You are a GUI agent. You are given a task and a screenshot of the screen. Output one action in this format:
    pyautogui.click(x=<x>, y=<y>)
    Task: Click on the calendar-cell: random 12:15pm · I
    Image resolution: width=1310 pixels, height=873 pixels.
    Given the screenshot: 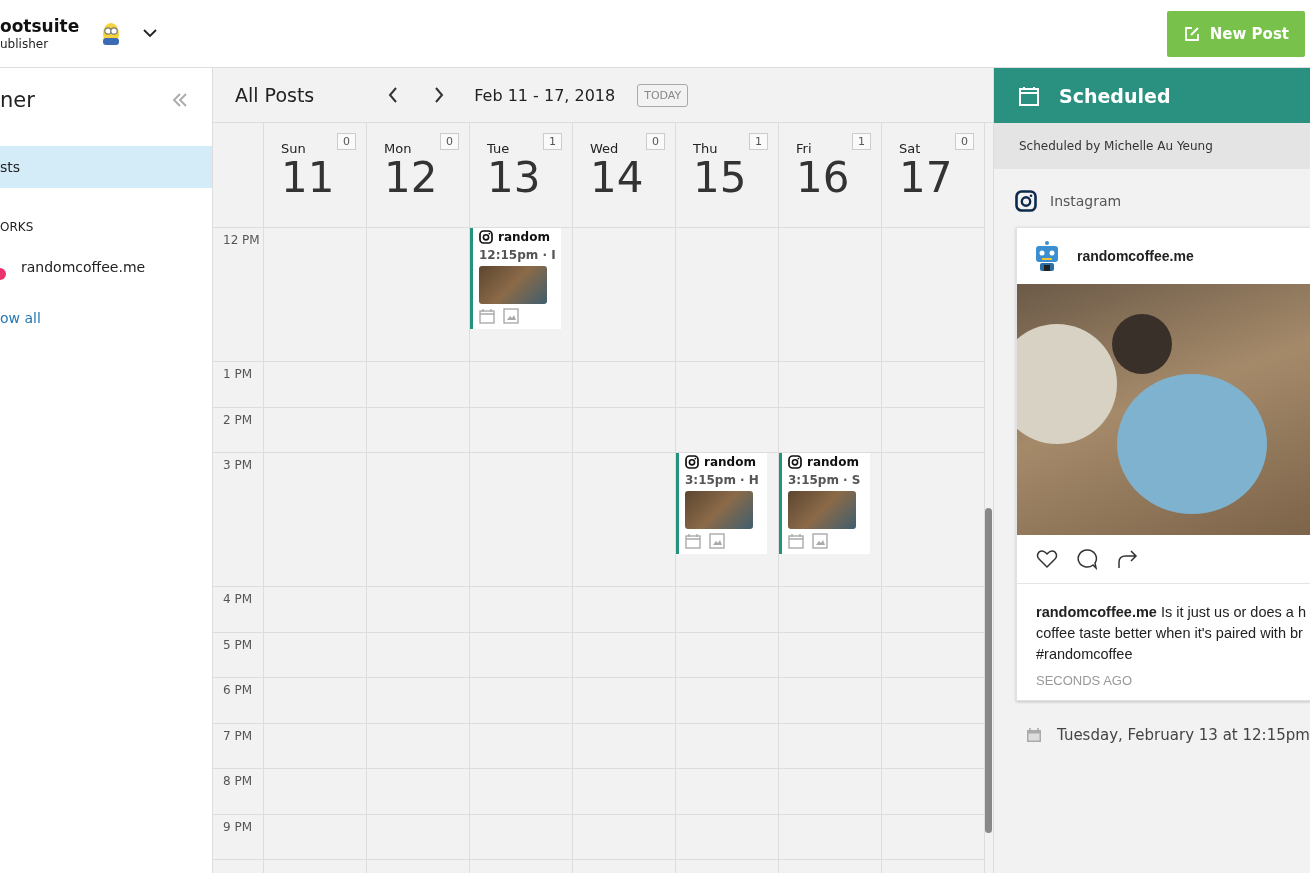 What is the action you would take?
    pyautogui.click(x=521, y=295)
    